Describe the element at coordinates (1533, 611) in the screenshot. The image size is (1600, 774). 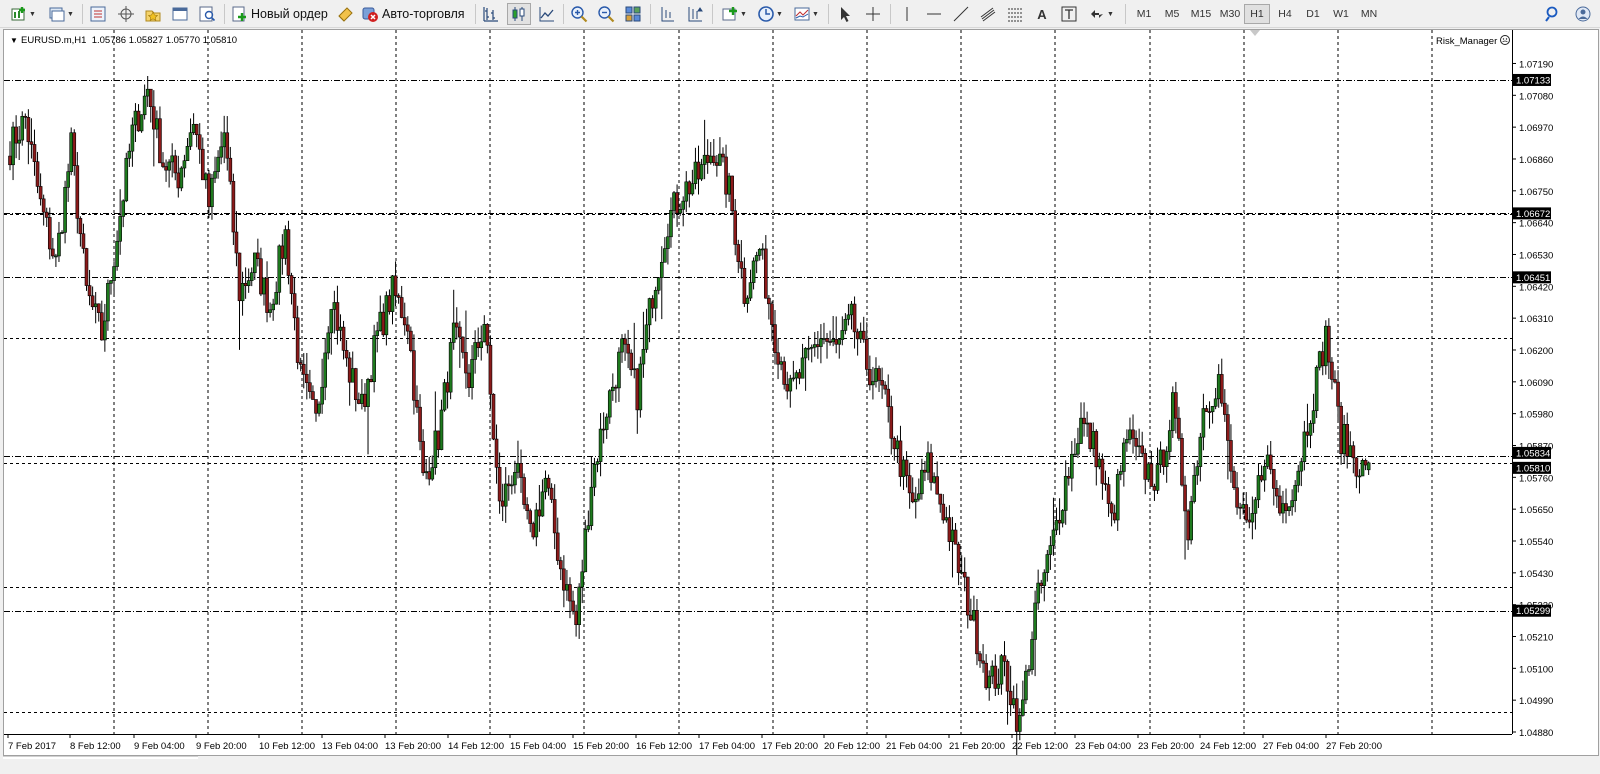
I see `price-level-badge-label: 1.05299` at that location.